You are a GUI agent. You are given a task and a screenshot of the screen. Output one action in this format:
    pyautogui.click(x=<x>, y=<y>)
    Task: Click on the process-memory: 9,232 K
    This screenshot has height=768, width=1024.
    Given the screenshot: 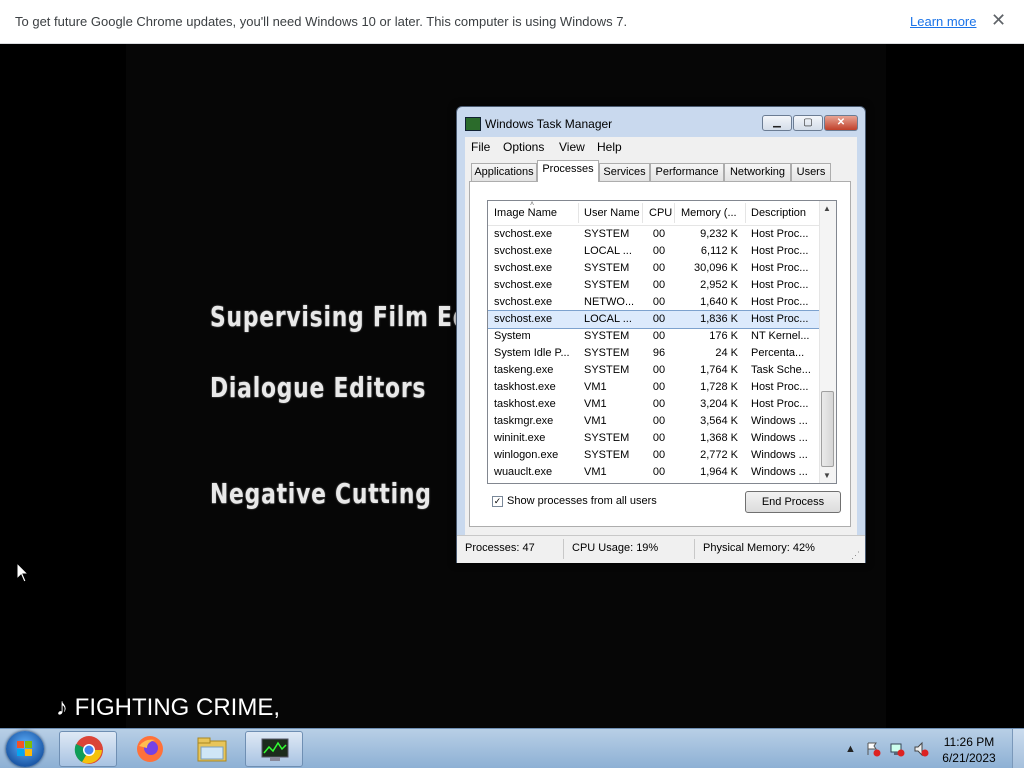 What is the action you would take?
    pyautogui.click(x=719, y=234)
    